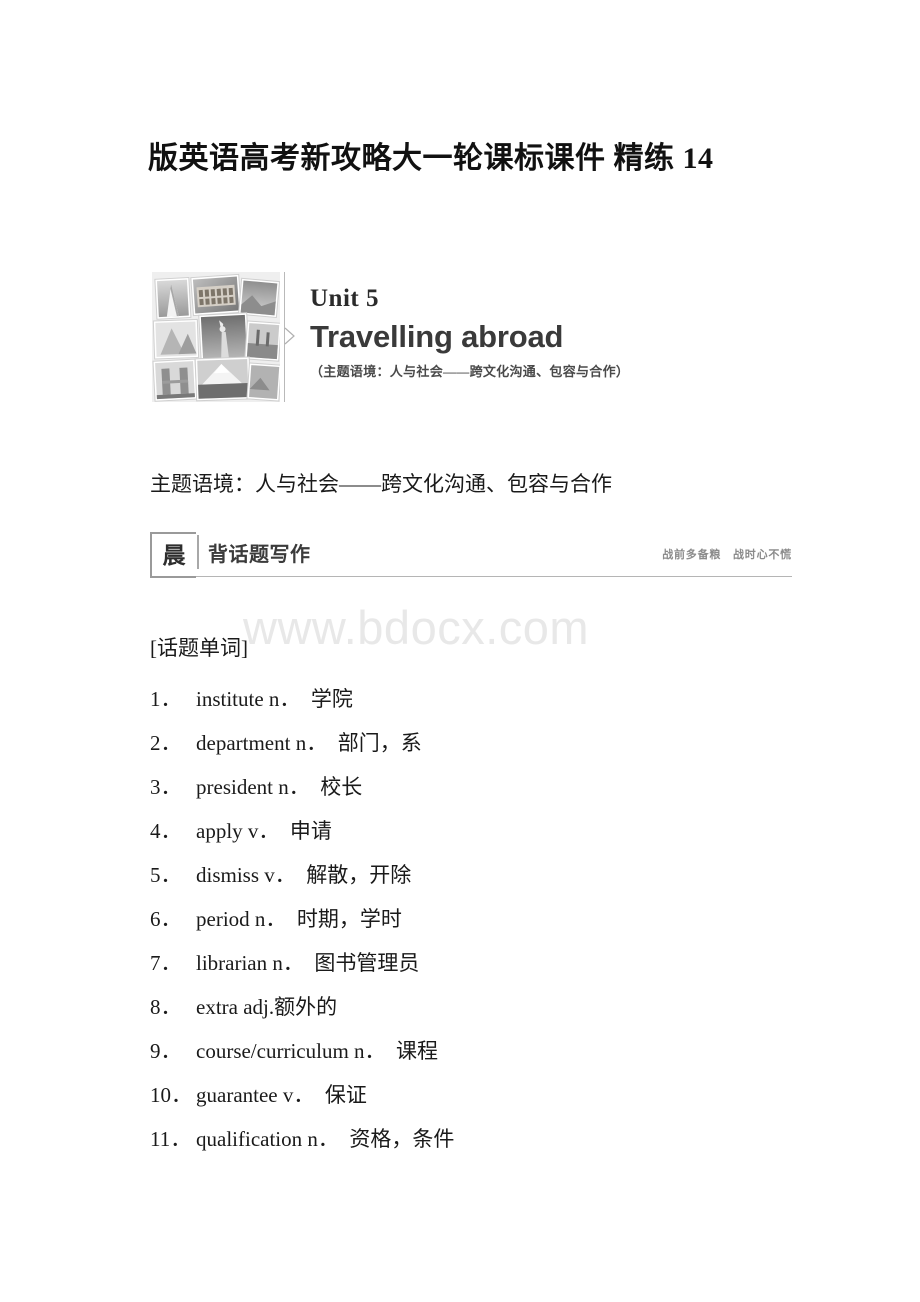 The width and height of the screenshot is (920, 1302). I want to click on section-title: 背话题写作, so click(259, 554).